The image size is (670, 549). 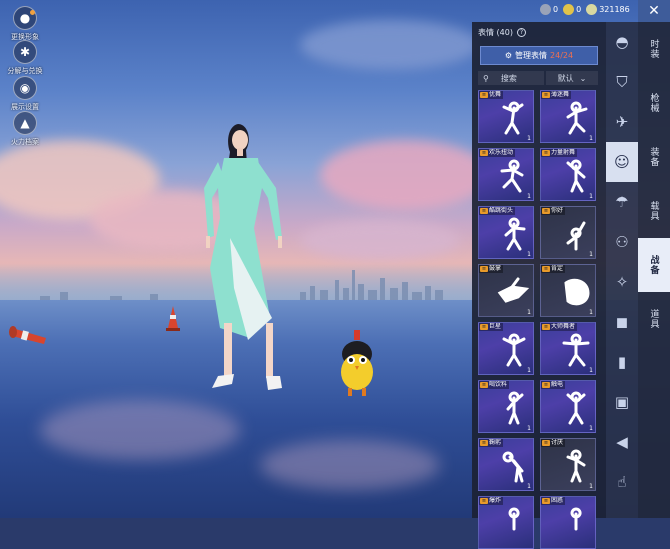 What do you see at coordinates (622, 322) in the screenshot?
I see `badge-icon: ◼` at bounding box center [622, 322].